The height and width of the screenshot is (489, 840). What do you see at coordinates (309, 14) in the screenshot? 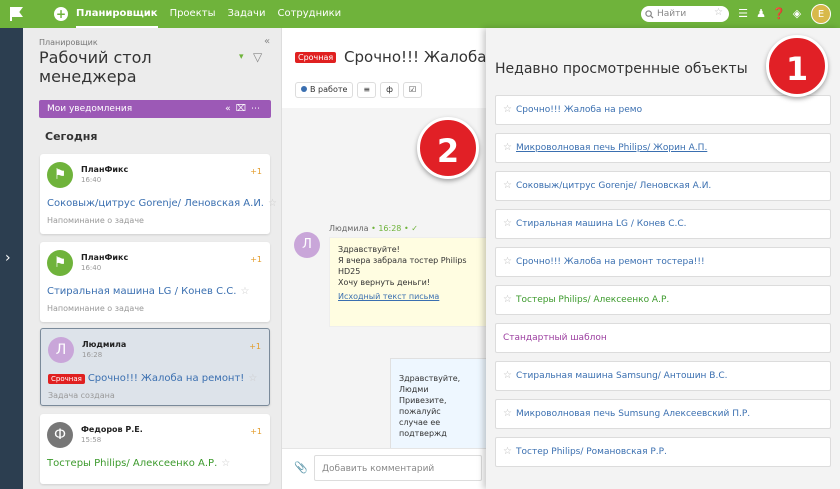
I see `nav-employees: Сотрудники` at bounding box center [309, 14].